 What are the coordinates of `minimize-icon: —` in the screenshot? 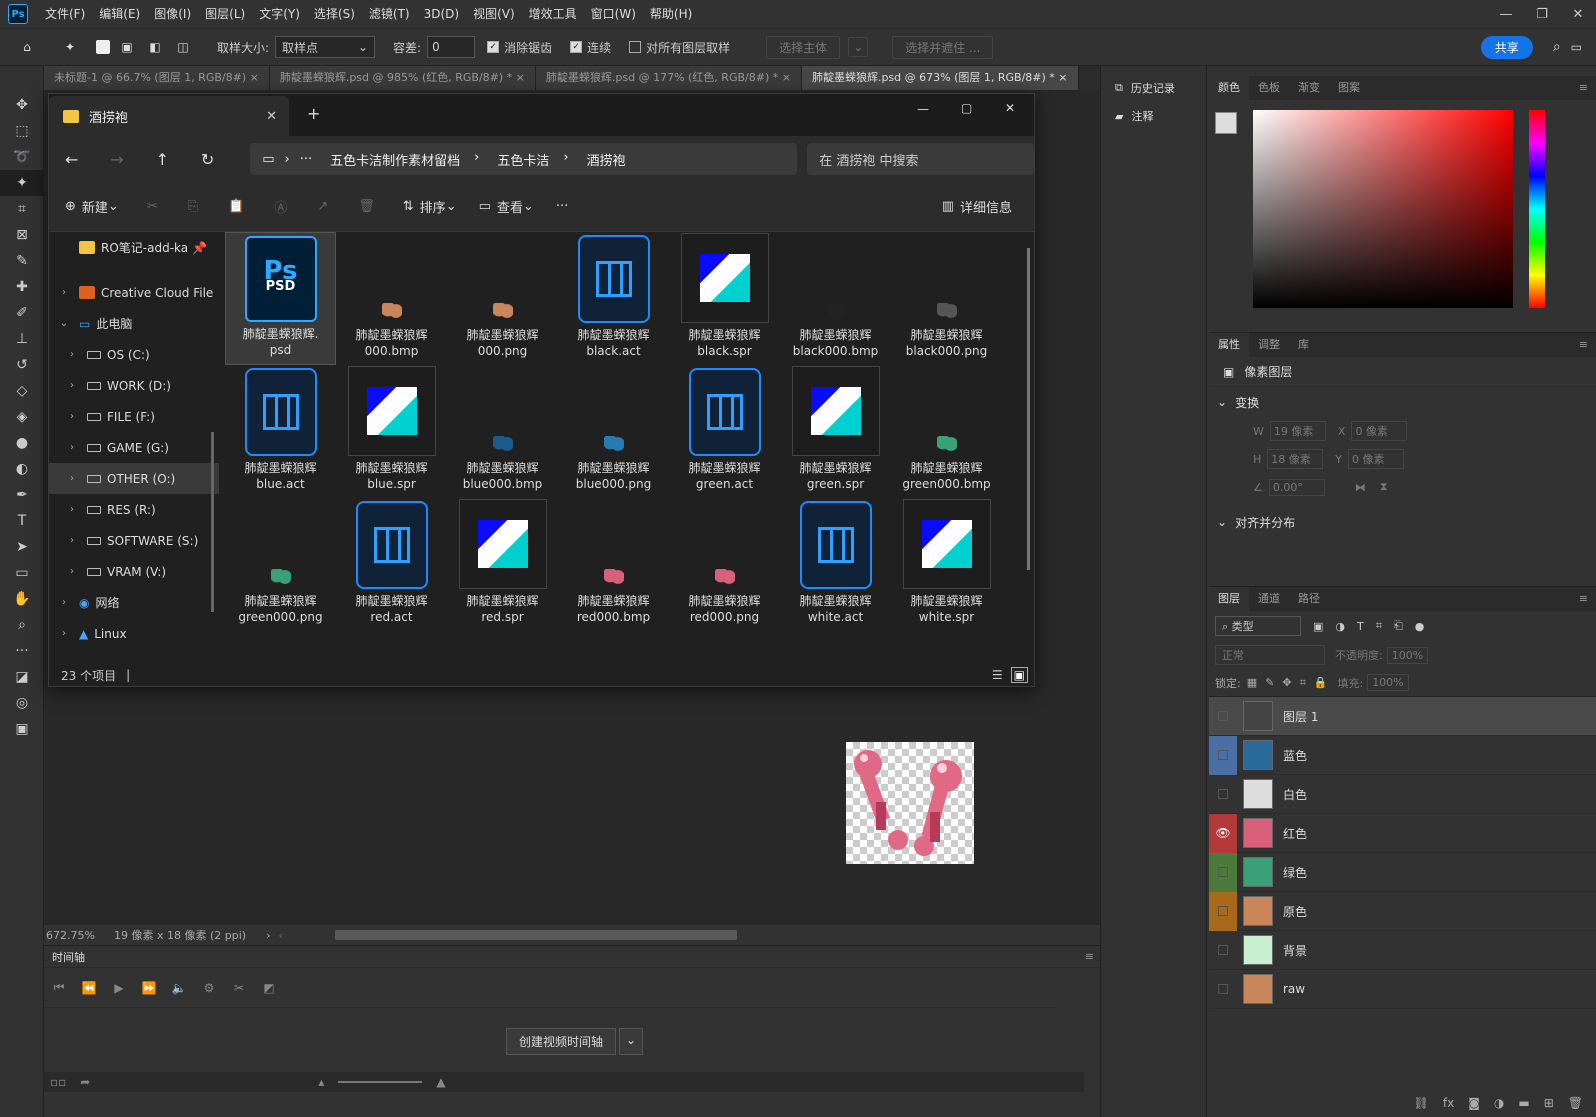 It's located at (1506, 14).